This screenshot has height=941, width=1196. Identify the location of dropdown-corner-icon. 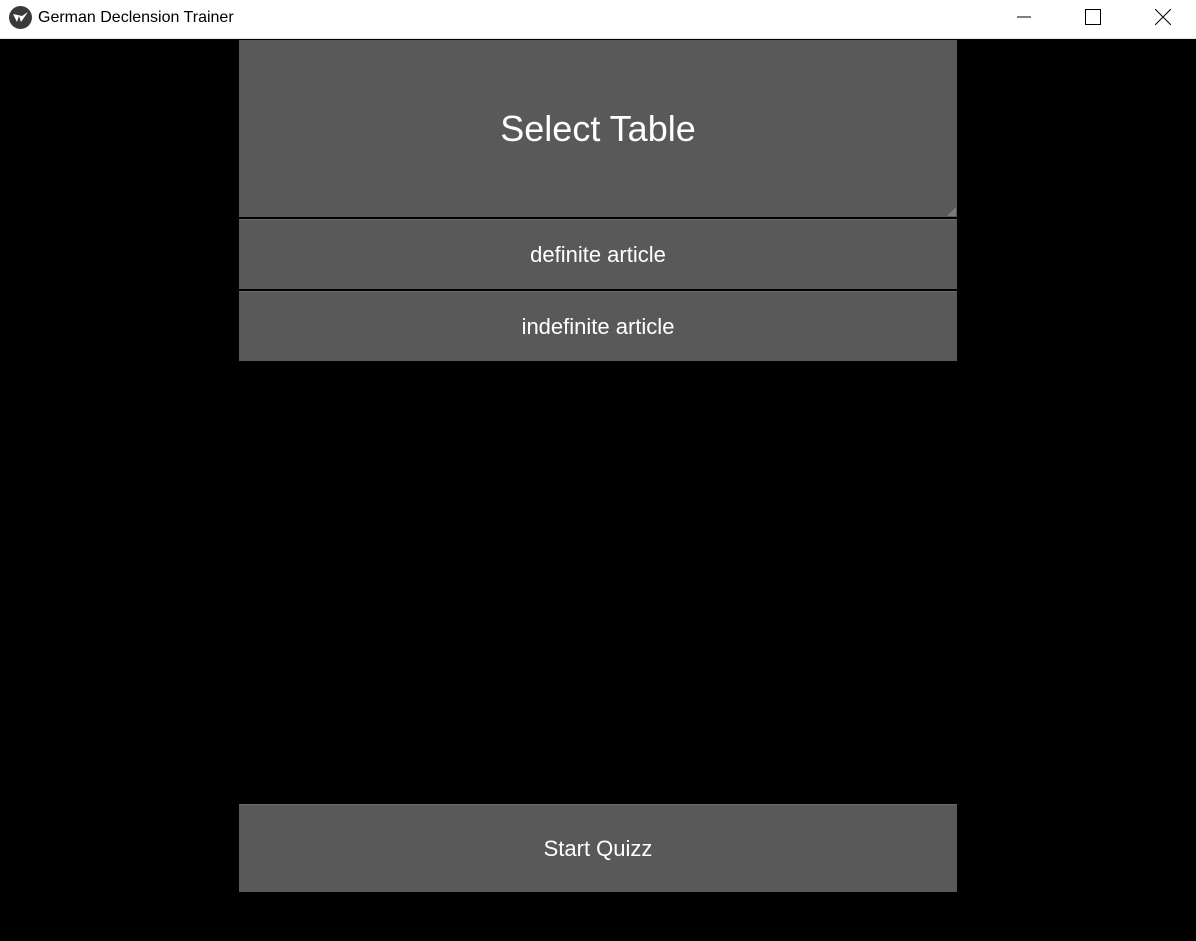
(951, 211).